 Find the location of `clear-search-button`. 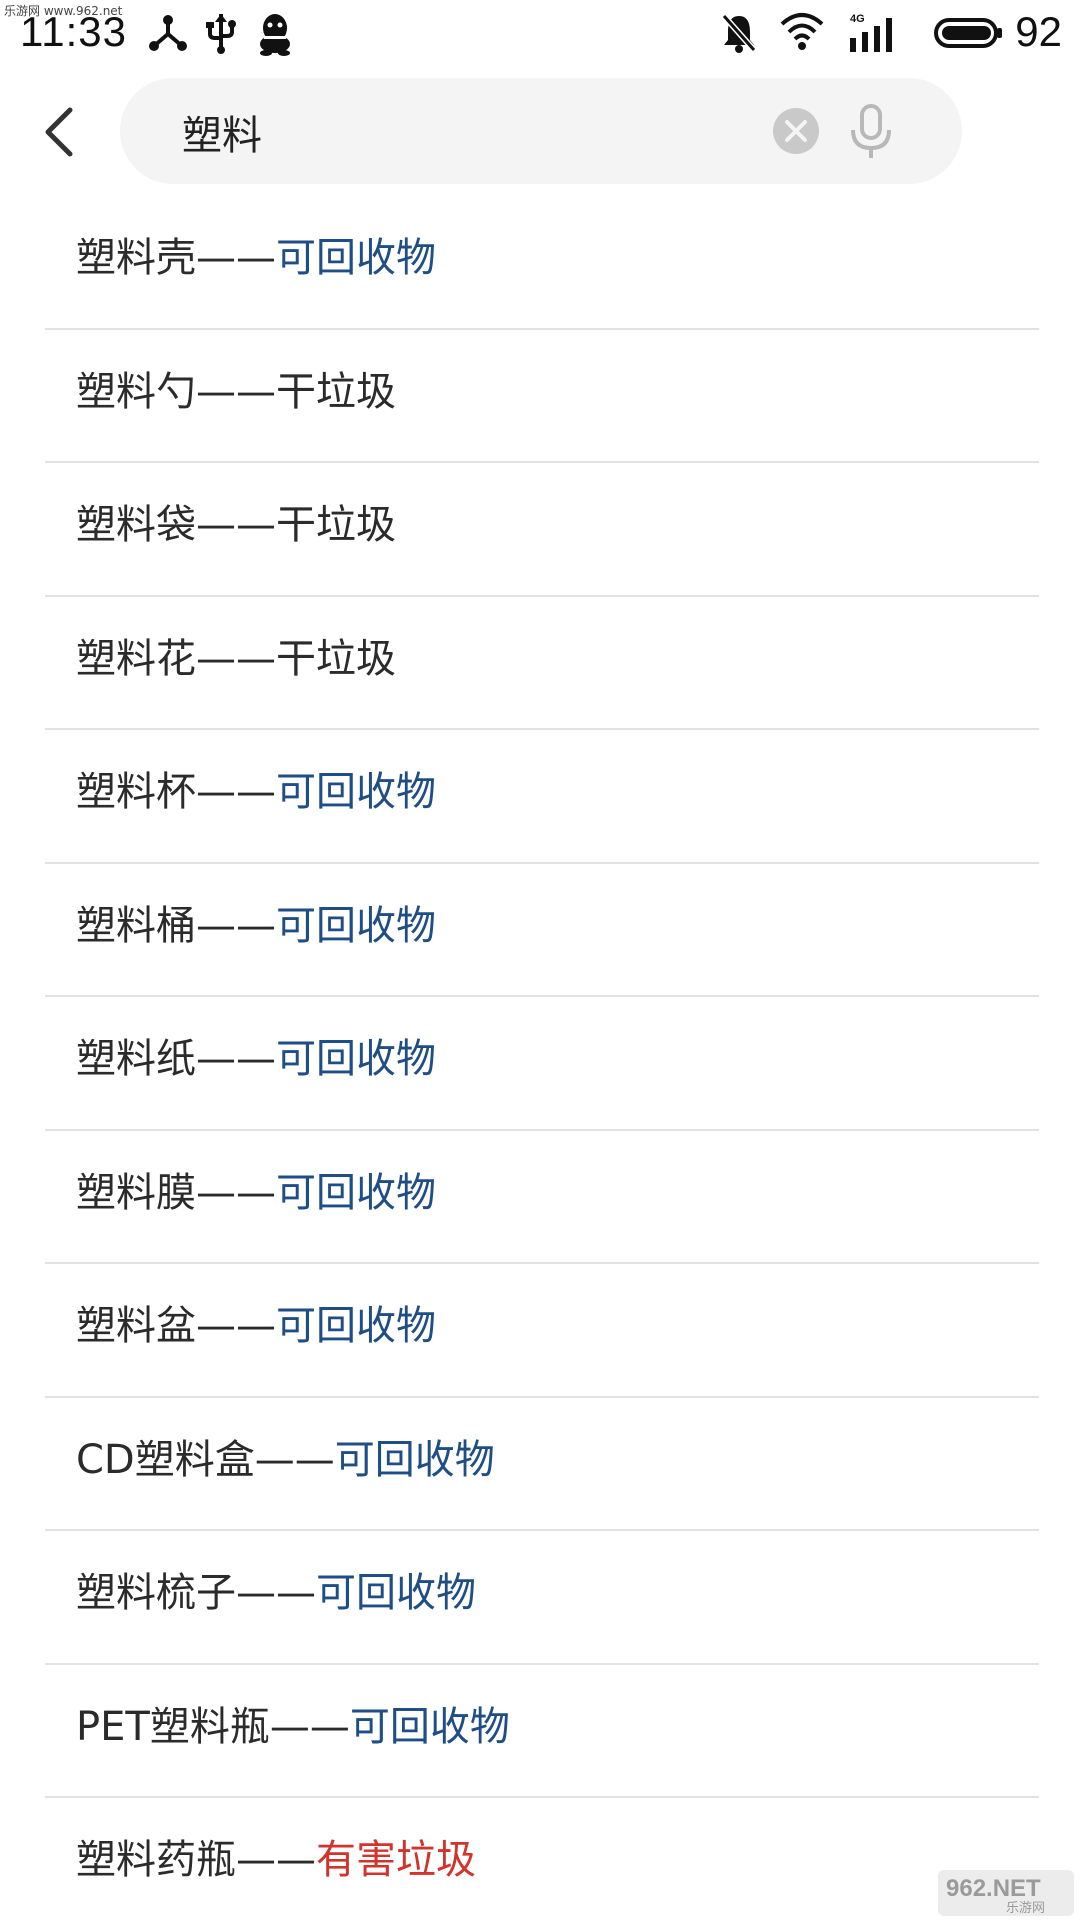

clear-search-button is located at coordinates (796, 131).